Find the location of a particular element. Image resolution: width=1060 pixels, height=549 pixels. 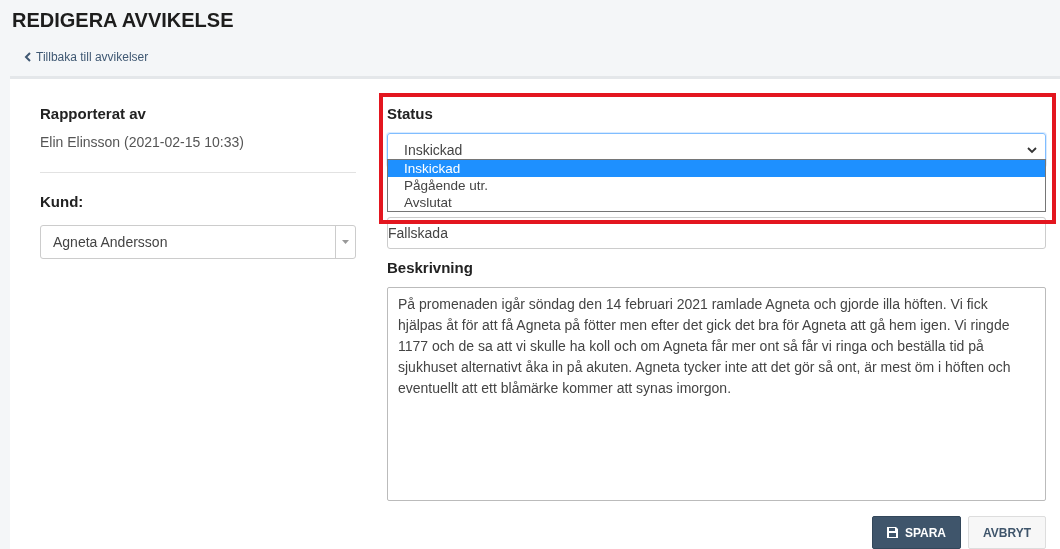

field-label: Beskrivning is located at coordinates (430, 268).